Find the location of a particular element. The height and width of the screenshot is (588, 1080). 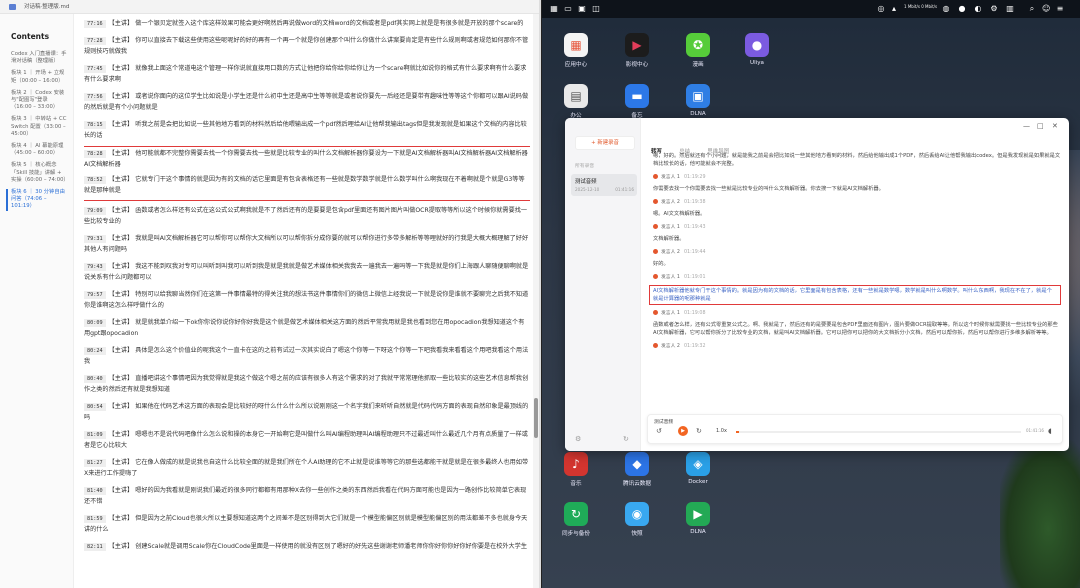

account-icon: ☺ is located at coordinates (1046, 9).